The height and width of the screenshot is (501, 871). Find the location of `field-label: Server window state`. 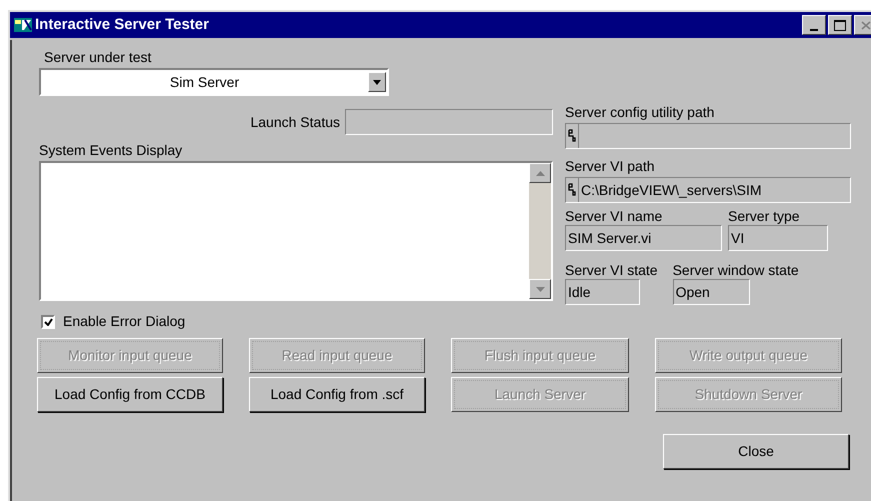

field-label: Server window state is located at coordinates (735, 270).